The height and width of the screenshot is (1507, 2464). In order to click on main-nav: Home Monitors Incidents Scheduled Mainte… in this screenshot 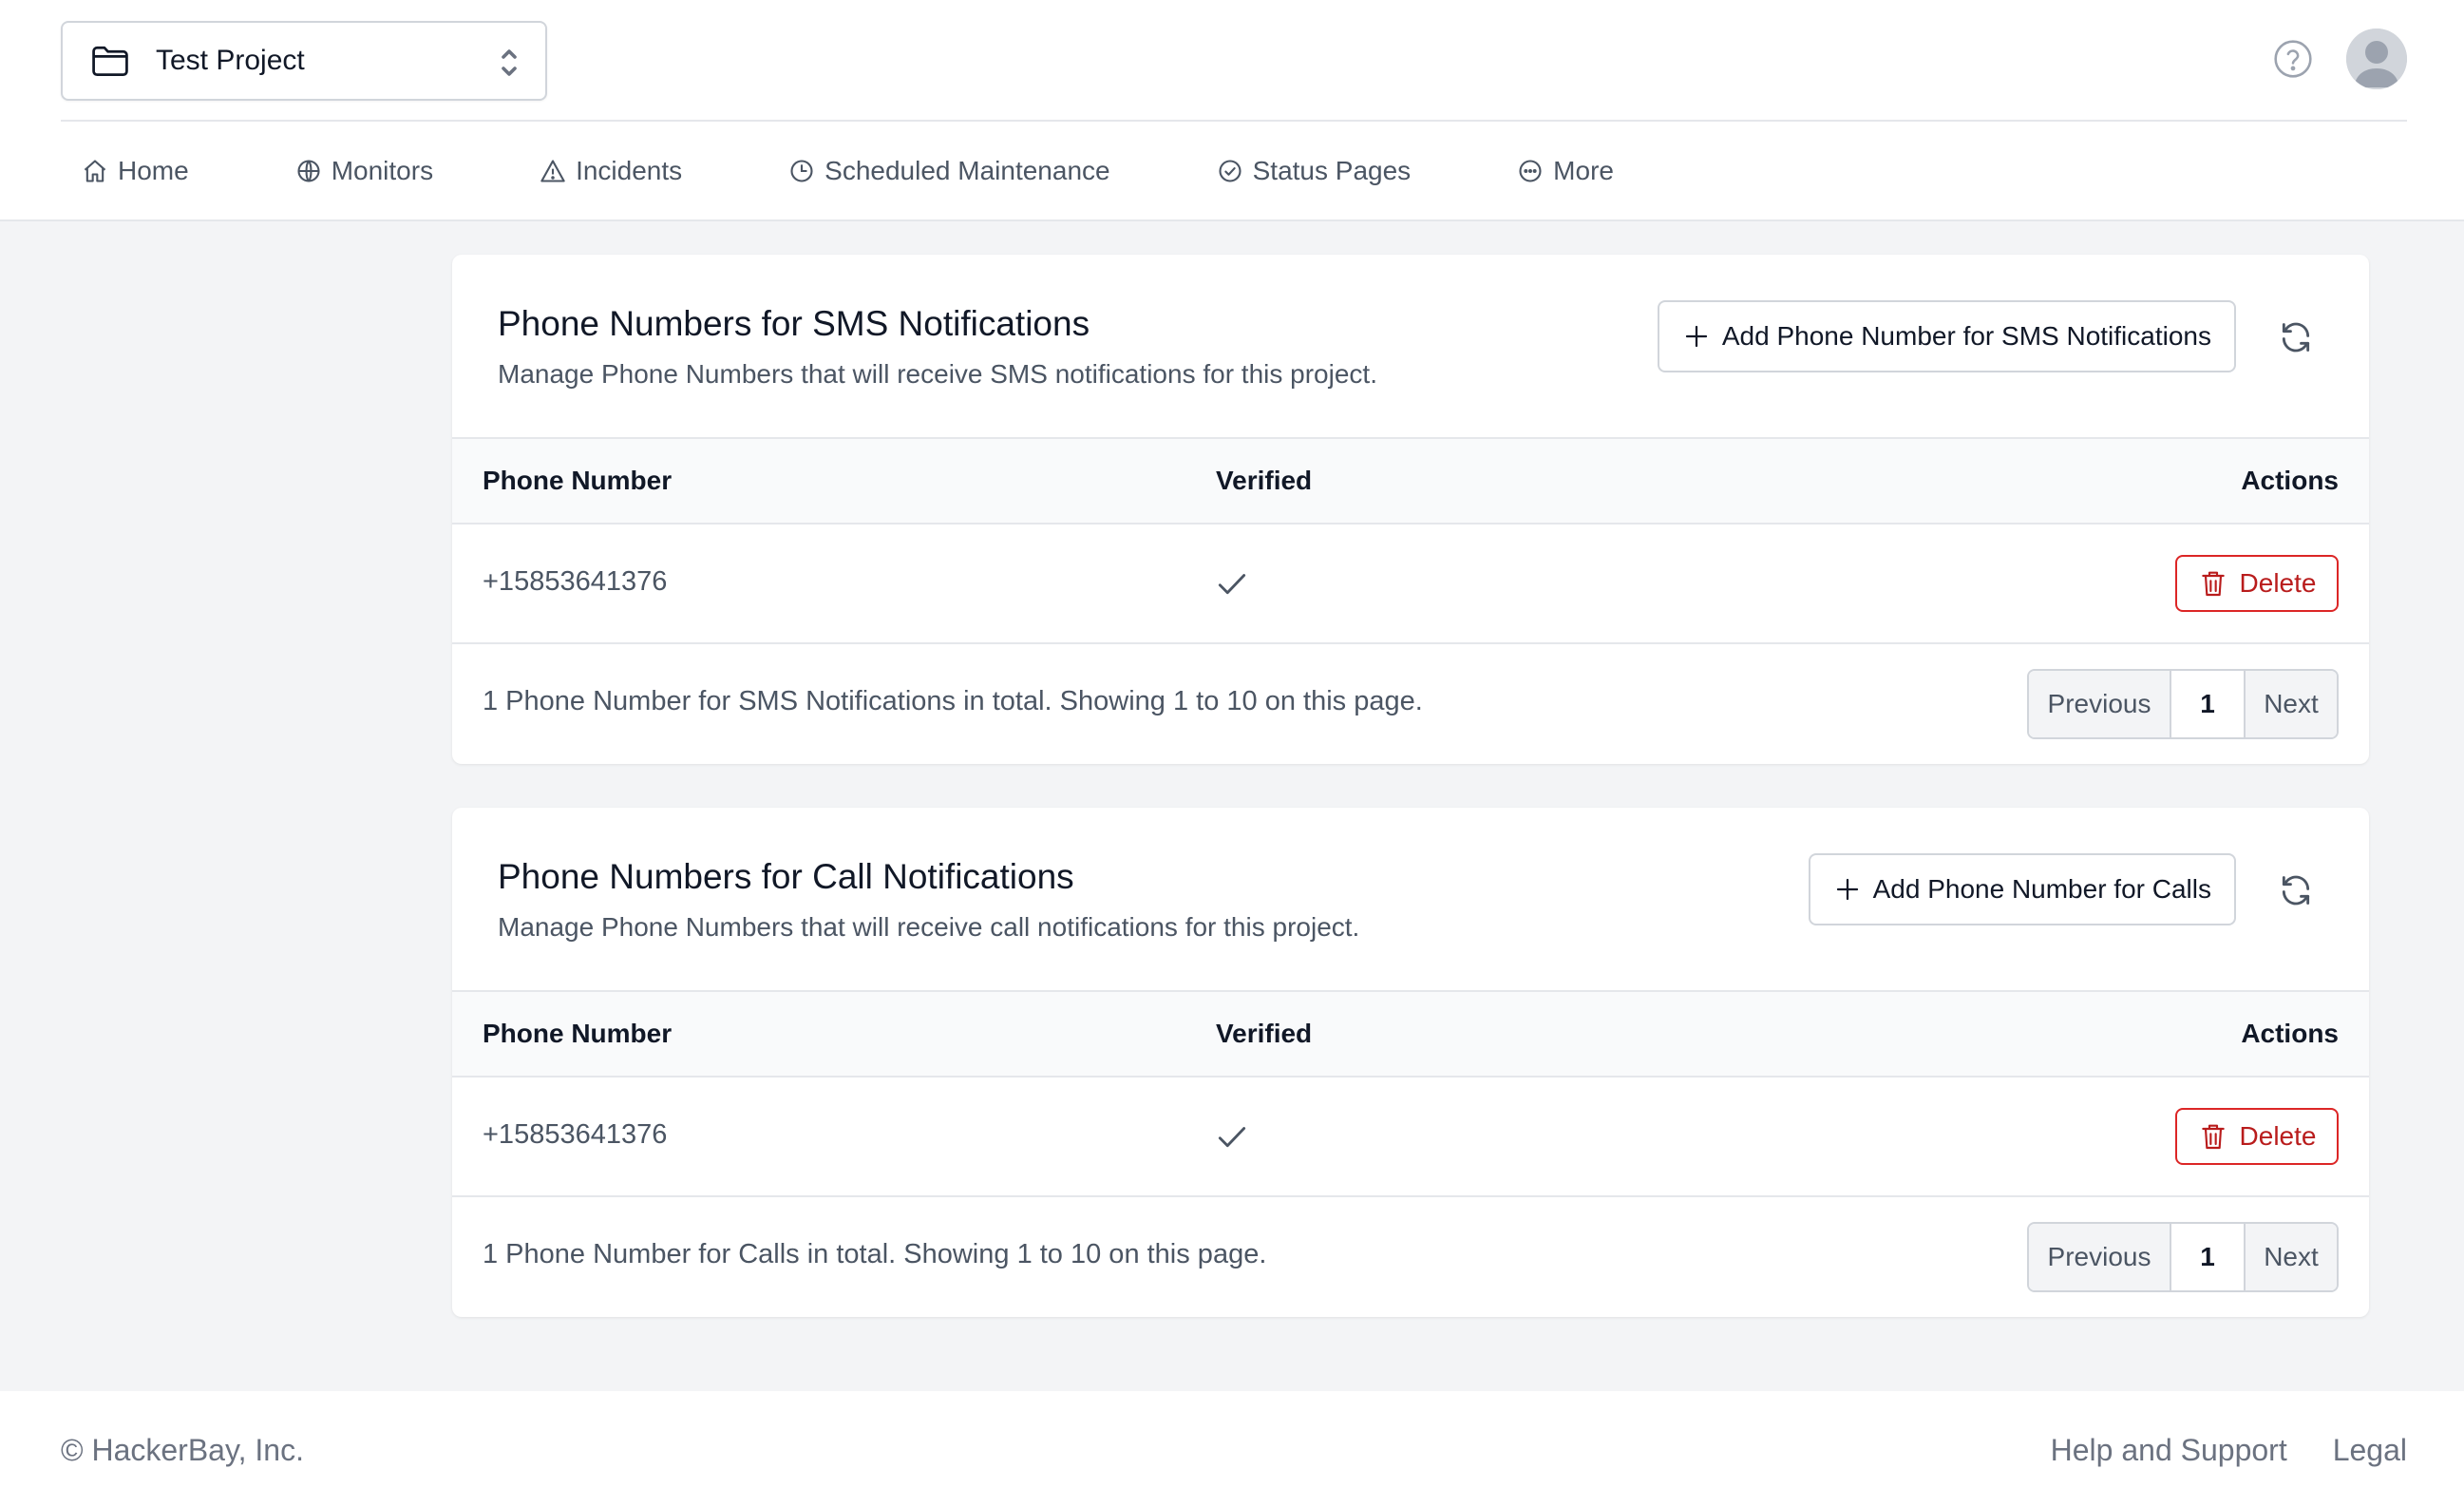, I will do `click(901, 171)`.